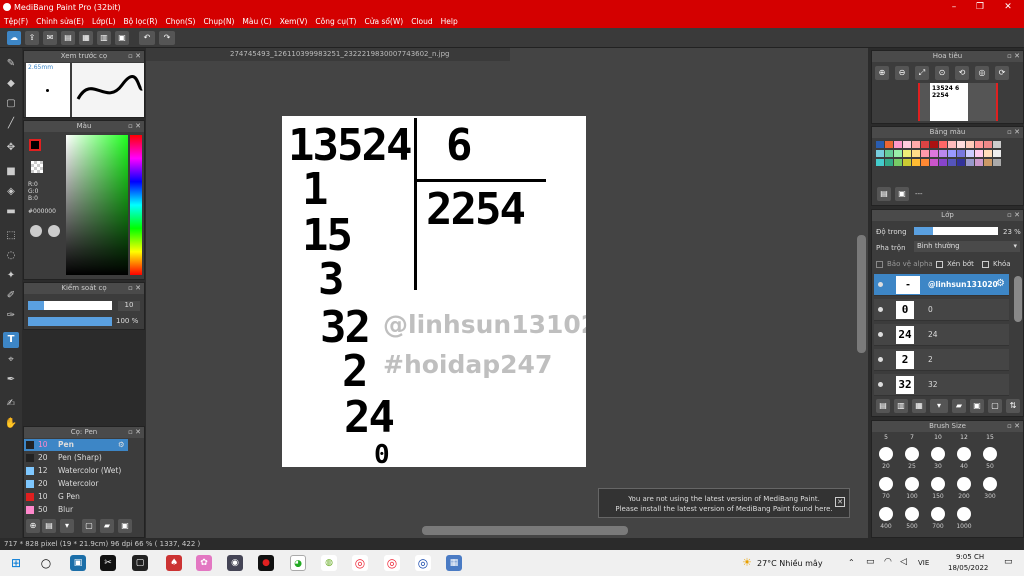  Describe the element at coordinates (125, 526) in the screenshot. I see `delete-brush-icon: ▣` at that location.